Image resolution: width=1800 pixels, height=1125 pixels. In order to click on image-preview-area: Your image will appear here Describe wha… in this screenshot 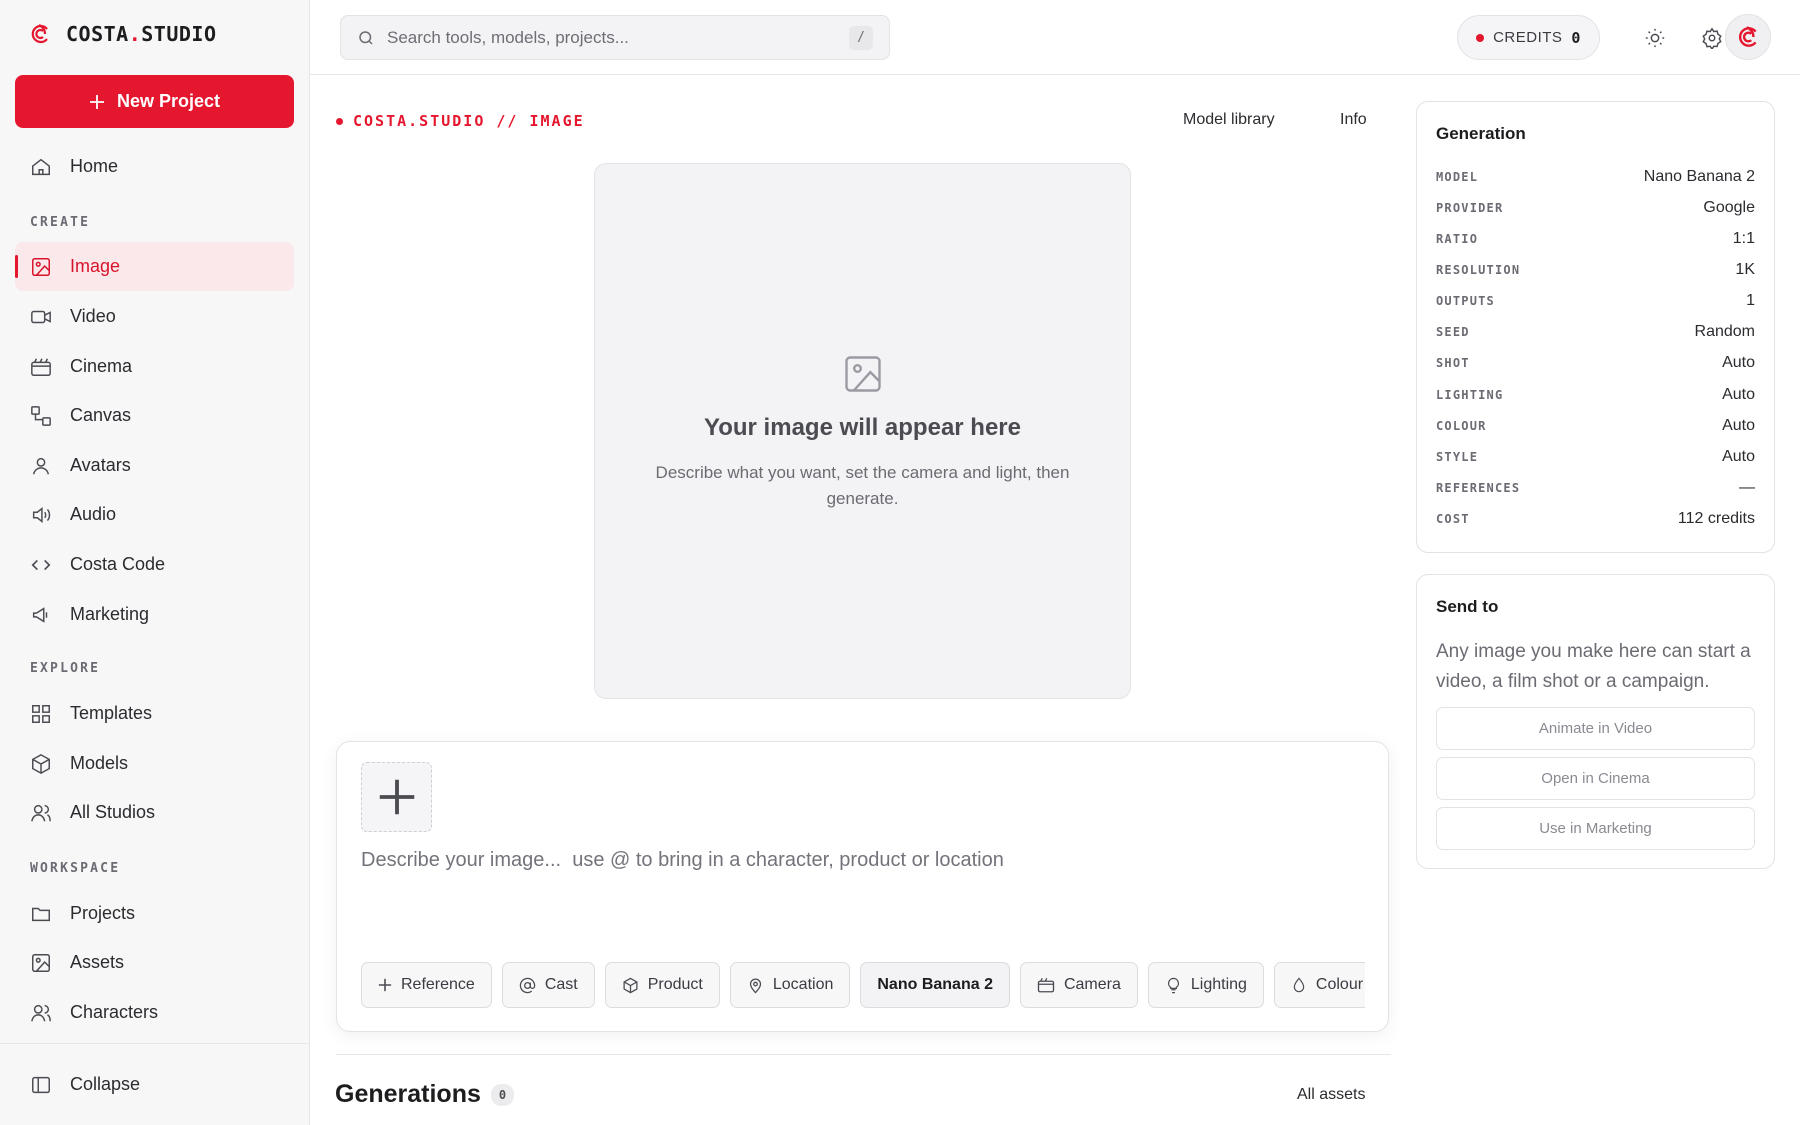, I will do `click(862, 431)`.